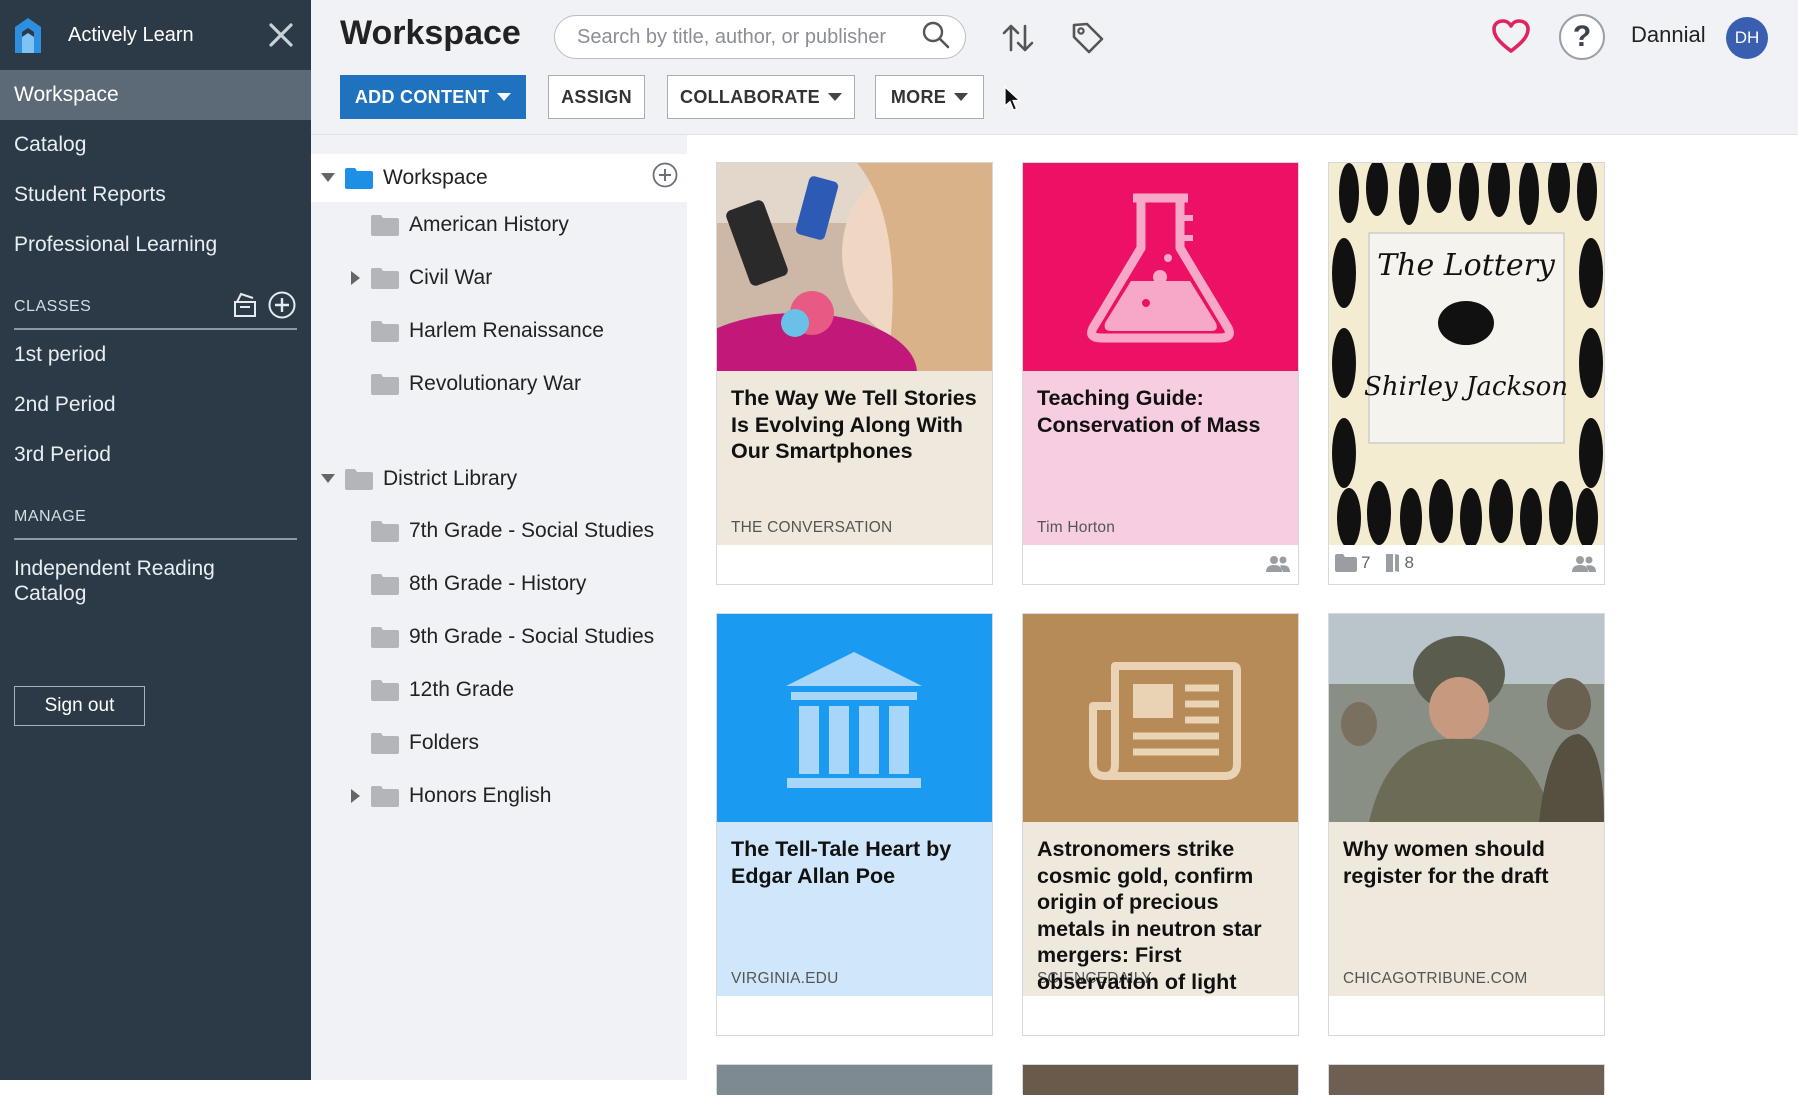 The image size is (1798, 1095). I want to click on close-sidebar-icon, so click(281, 35).